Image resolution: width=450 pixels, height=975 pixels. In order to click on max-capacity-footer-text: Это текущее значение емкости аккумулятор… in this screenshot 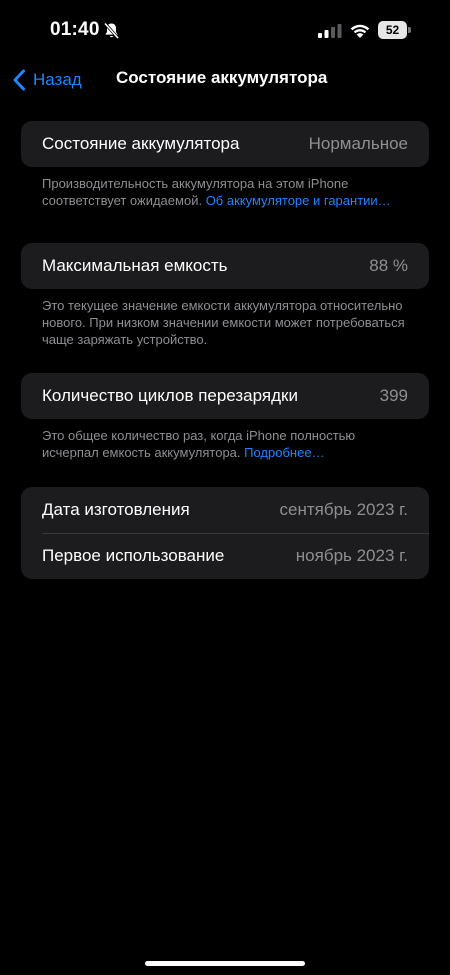, I will do `click(223, 322)`.